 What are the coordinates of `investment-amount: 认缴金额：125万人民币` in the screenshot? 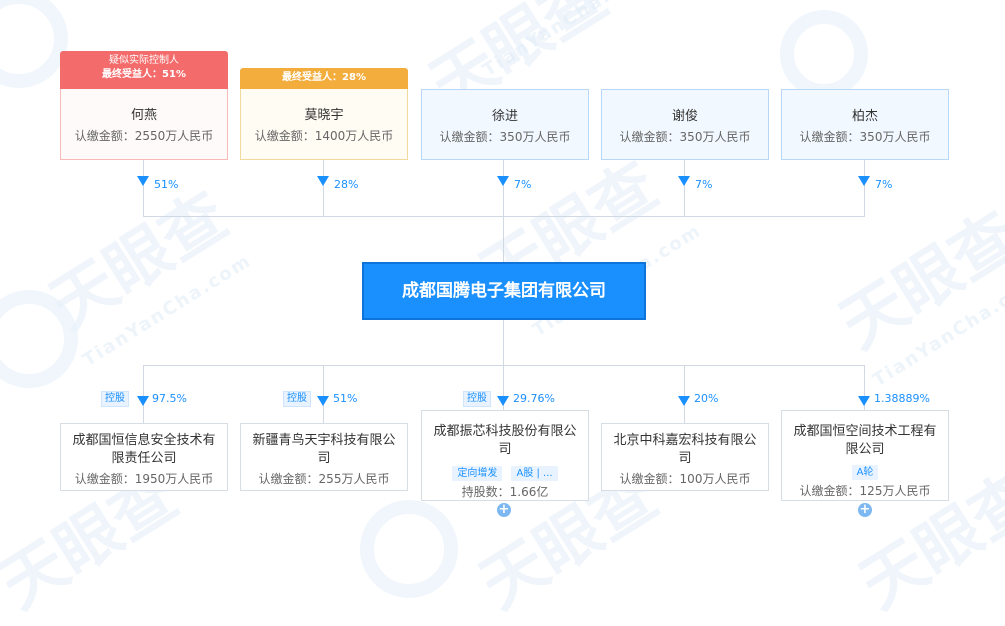 It's located at (865, 491).